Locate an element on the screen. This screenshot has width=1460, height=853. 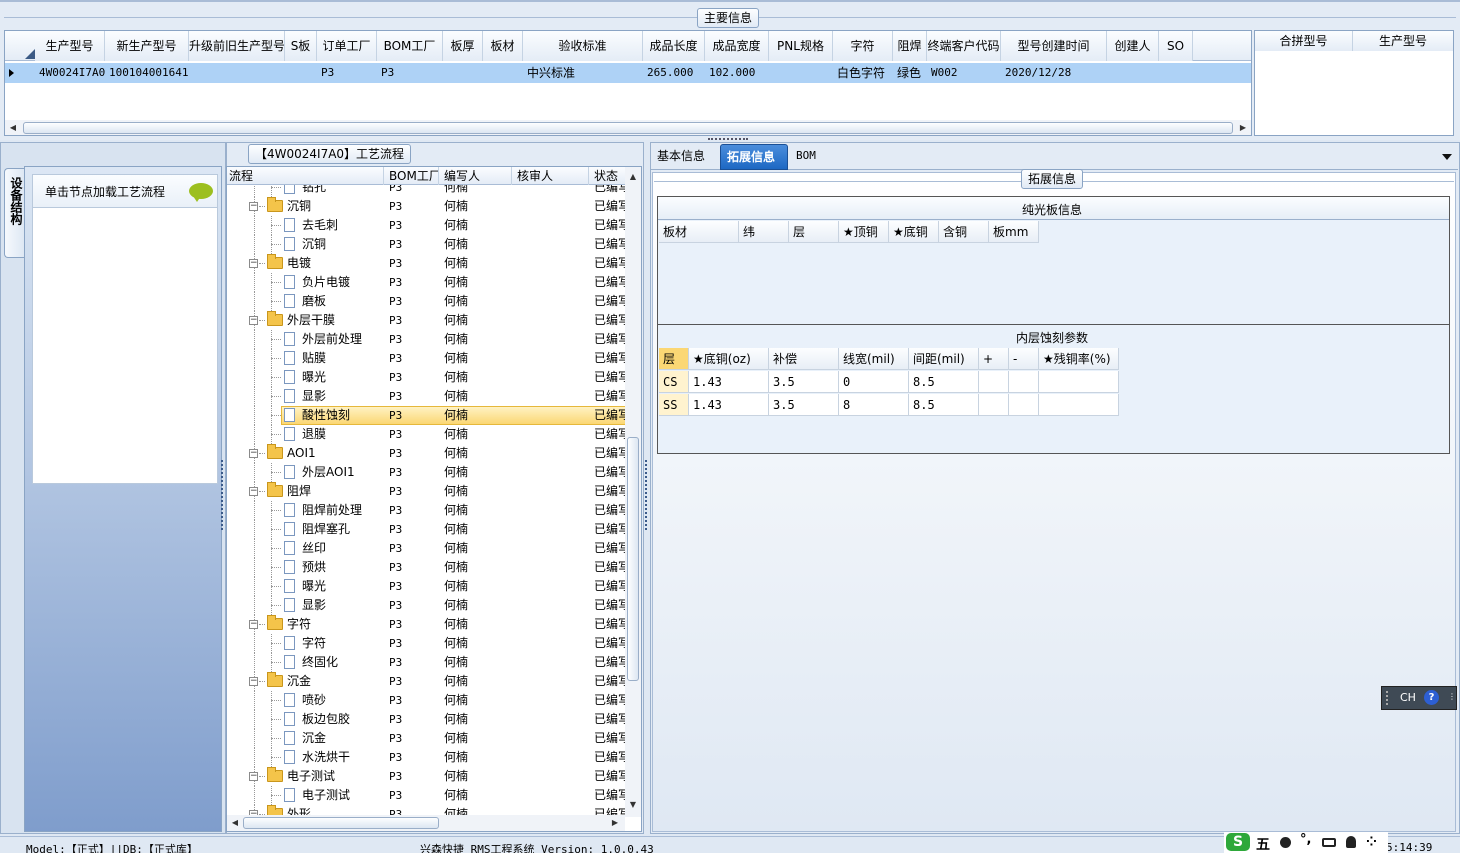
node-label: 外层AOI1 is located at coordinates (343, 472).